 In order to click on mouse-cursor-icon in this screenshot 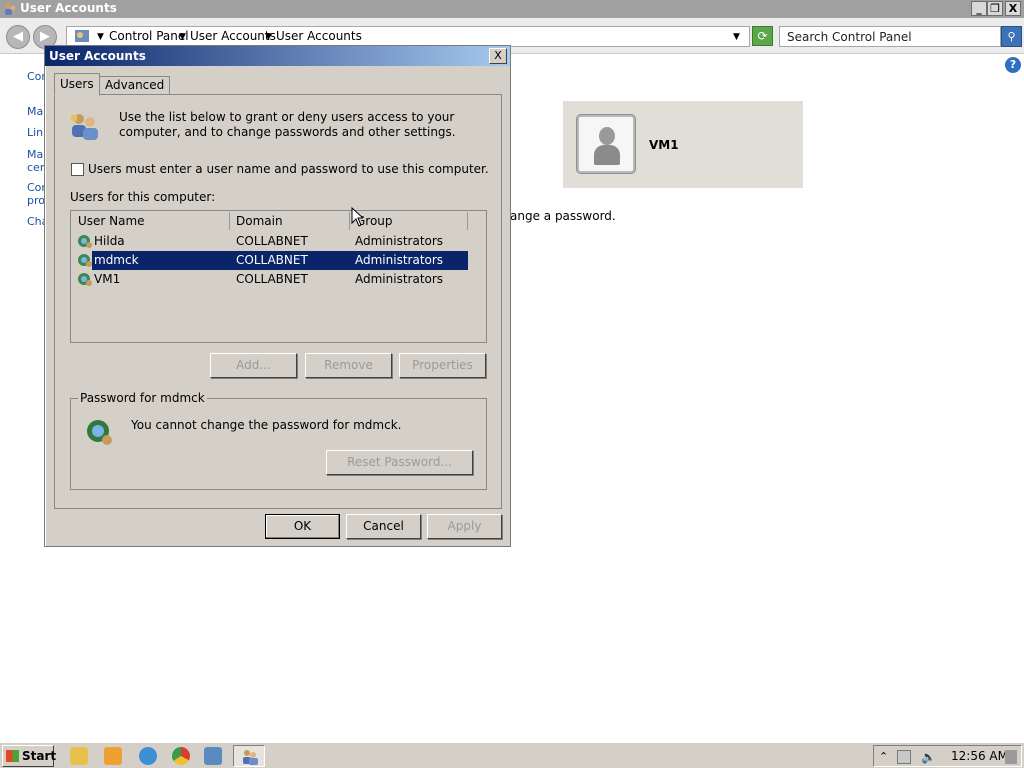, I will do `click(358, 216)`.